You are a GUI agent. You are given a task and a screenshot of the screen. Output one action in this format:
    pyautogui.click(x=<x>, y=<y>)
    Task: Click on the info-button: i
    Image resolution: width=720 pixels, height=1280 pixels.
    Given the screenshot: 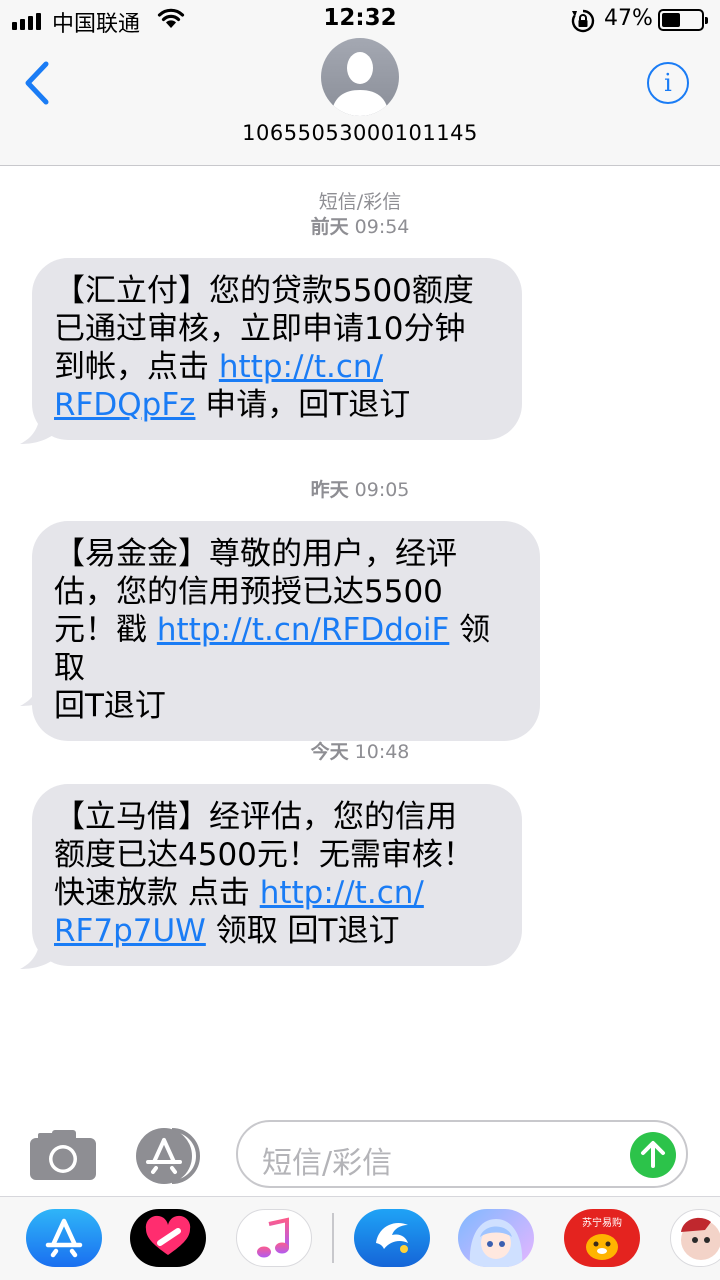 What is the action you would take?
    pyautogui.click(x=668, y=83)
    